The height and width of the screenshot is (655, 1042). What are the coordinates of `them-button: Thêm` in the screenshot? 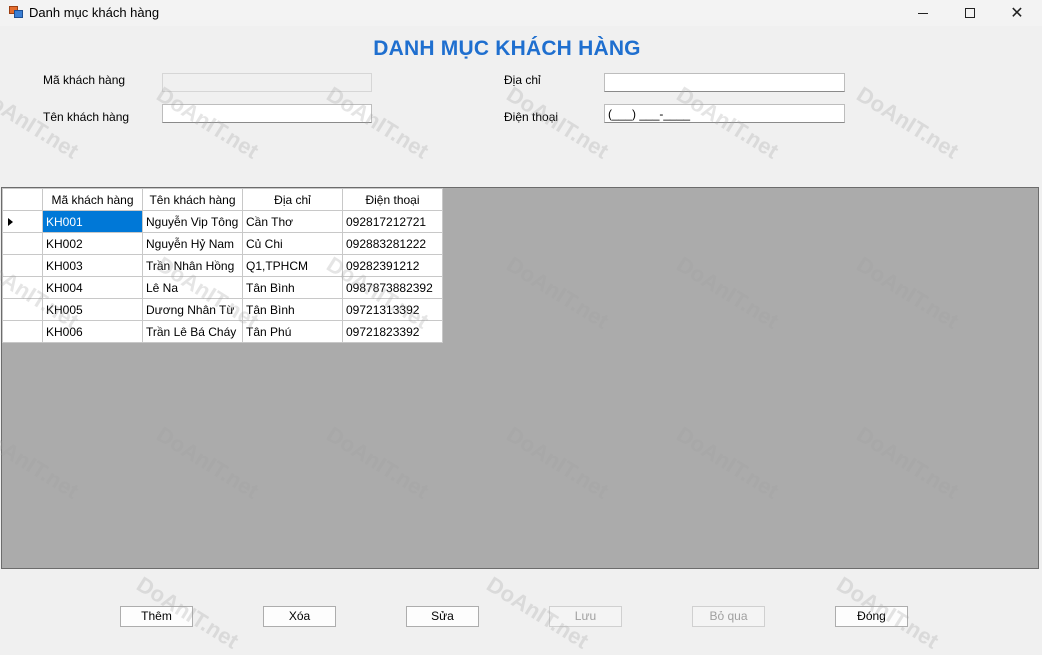 It's located at (156, 616).